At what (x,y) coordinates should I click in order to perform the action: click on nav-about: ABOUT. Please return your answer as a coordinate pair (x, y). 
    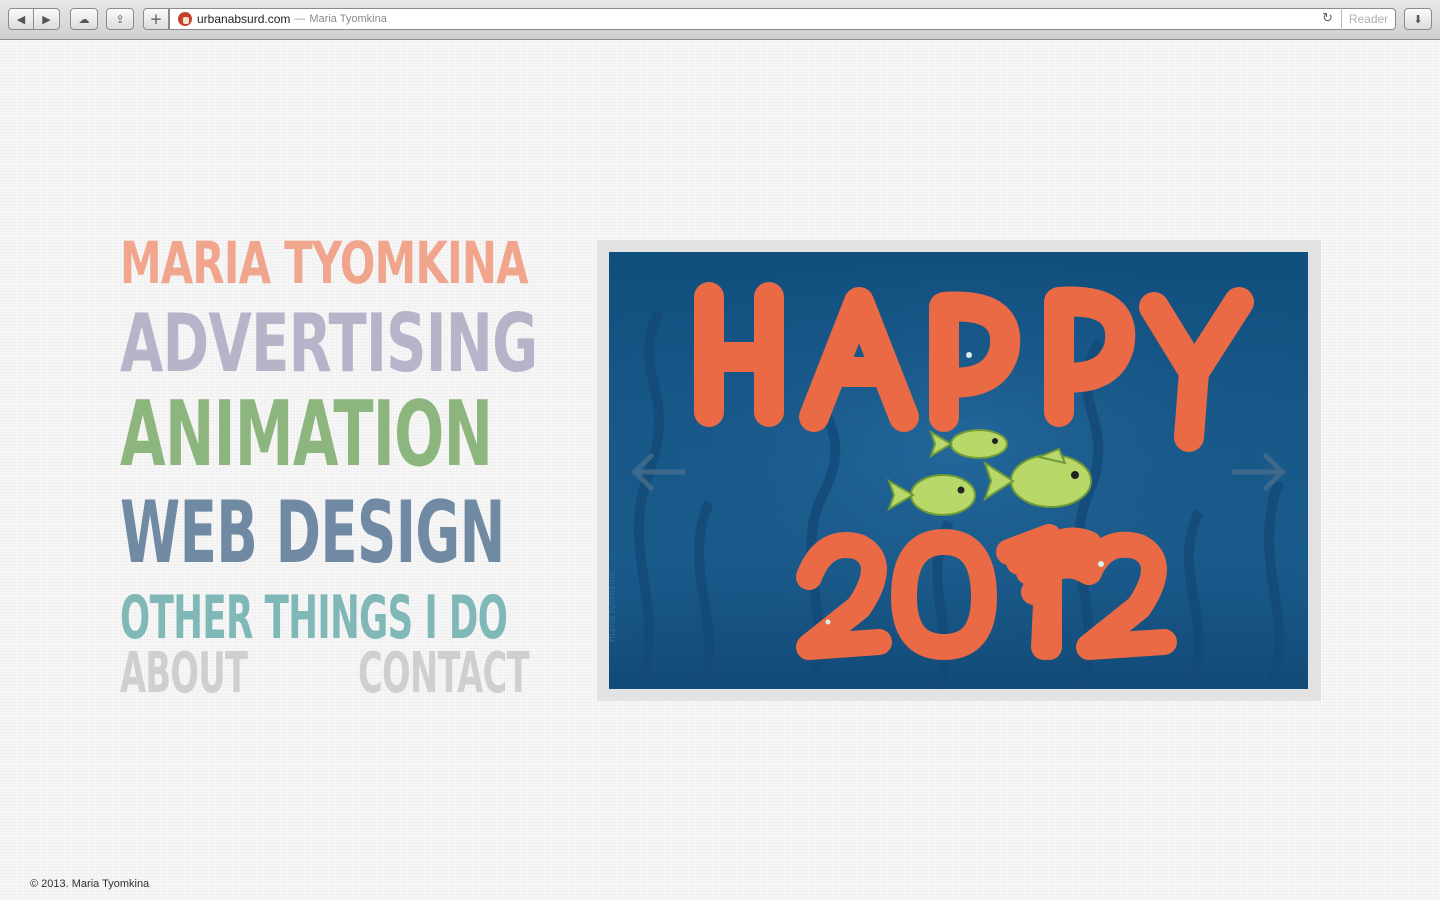
    Looking at the image, I should click on (184, 674).